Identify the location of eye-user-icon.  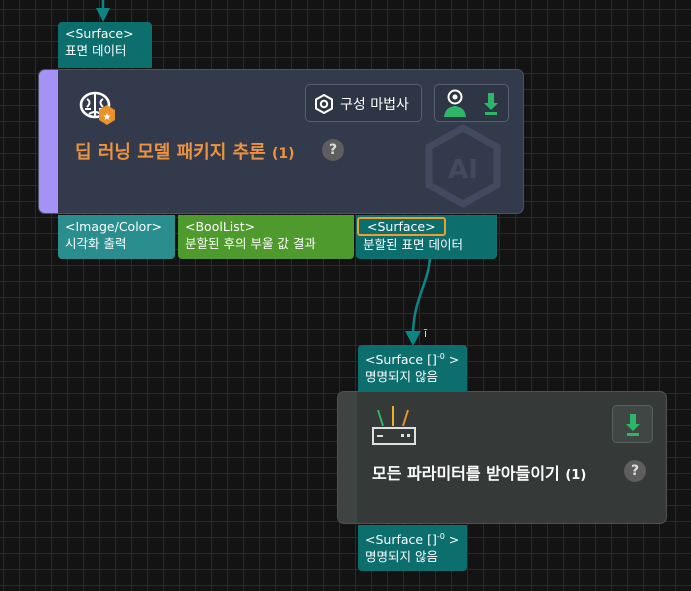
(455, 103).